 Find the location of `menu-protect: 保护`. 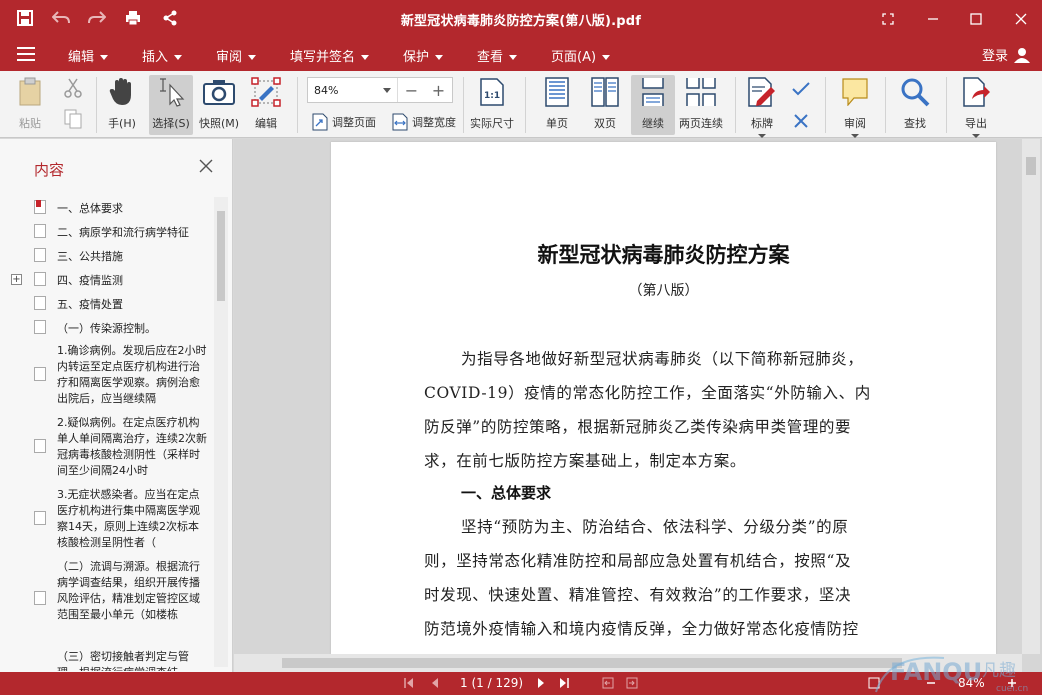

menu-protect: 保护 is located at coordinates (423, 55).